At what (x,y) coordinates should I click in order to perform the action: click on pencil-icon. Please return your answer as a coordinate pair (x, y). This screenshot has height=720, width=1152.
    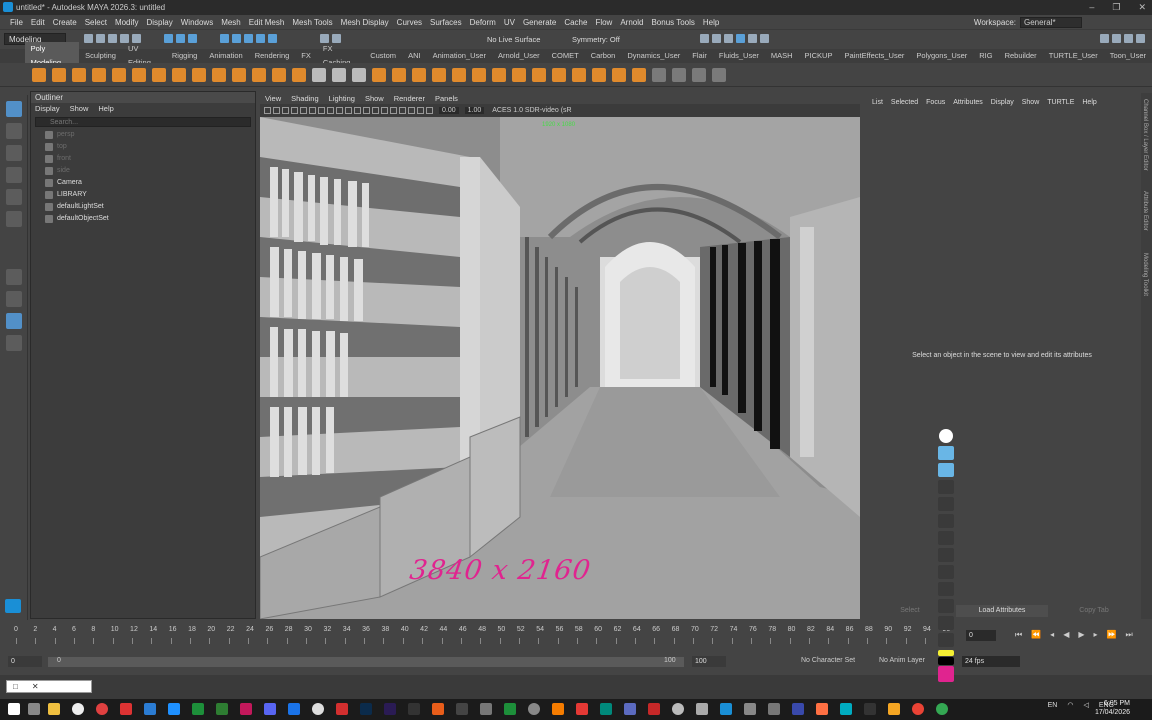
    Looking at the image, I should click on (946, 504).